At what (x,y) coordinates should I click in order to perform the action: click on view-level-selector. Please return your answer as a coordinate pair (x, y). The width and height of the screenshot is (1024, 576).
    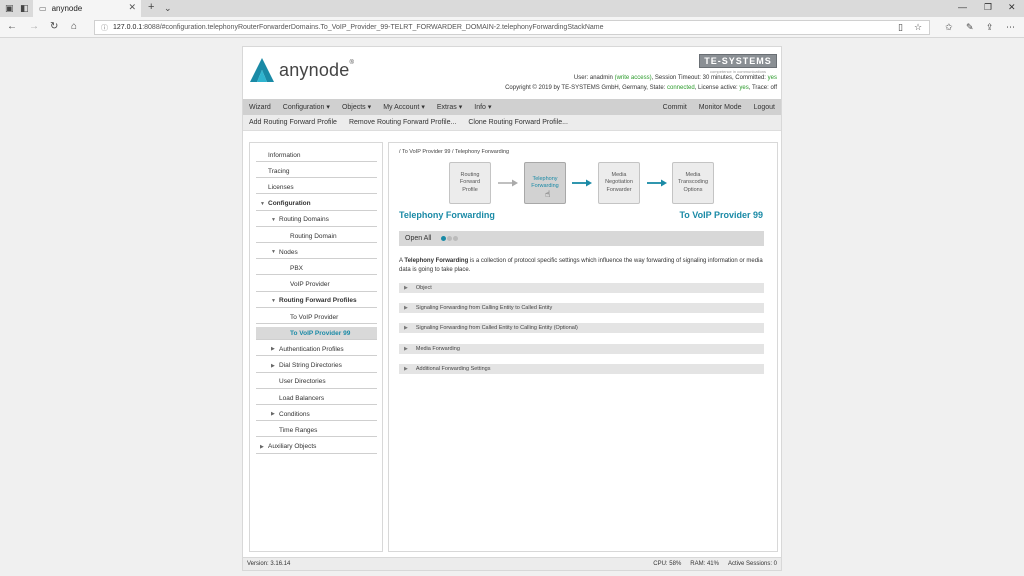
    Looking at the image, I should click on (450, 238).